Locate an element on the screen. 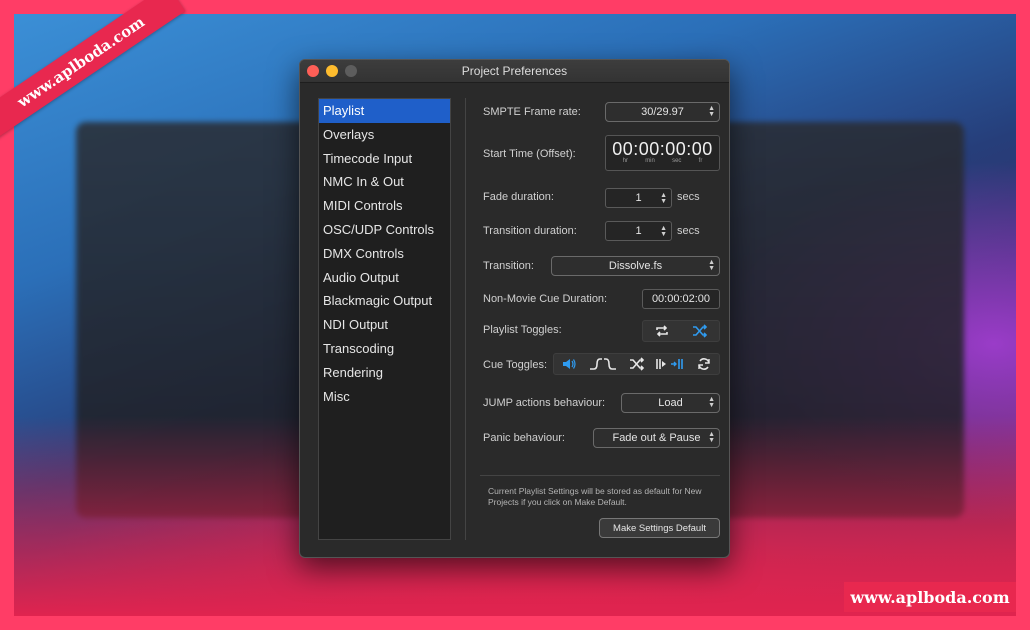 This screenshot has width=1030, height=630. sidebar-item-timecode-input: Timecode Input is located at coordinates (384, 159).